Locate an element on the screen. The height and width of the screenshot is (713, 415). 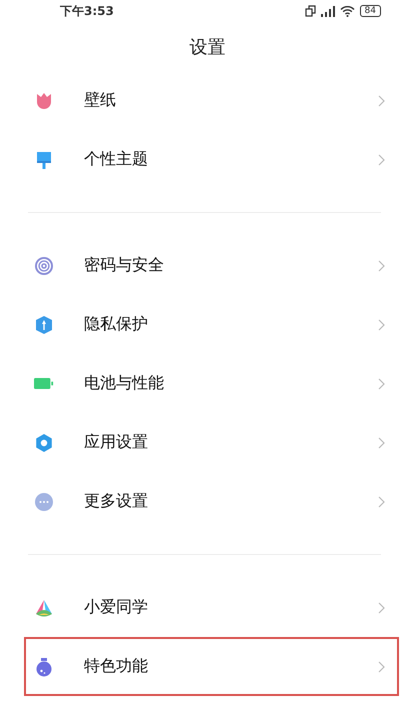
settings-item: 隐私保护 is located at coordinates (211, 324).